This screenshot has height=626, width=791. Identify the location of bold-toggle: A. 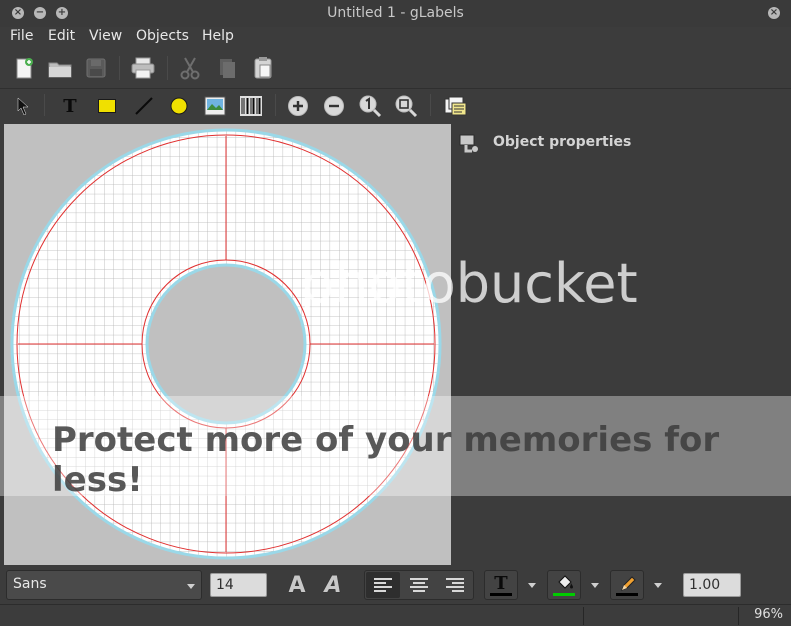
(297, 585).